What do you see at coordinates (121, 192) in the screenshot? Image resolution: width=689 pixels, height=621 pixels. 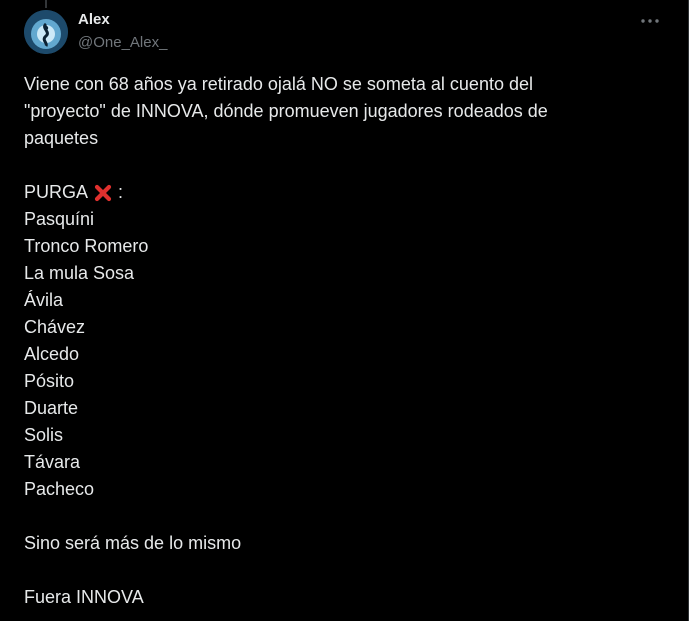 I see `purga-suffix: :` at bounding box center [121, 192].